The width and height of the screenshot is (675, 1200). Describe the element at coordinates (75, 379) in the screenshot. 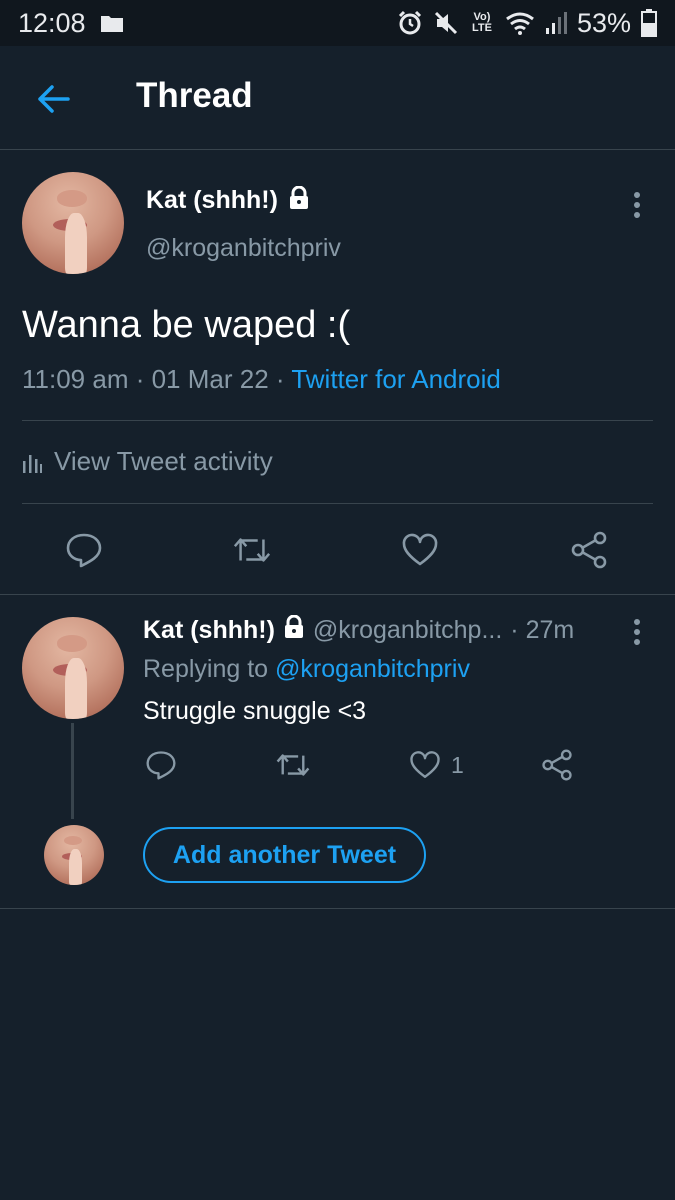

I see `tweet-time: 11:09 am` at that location.